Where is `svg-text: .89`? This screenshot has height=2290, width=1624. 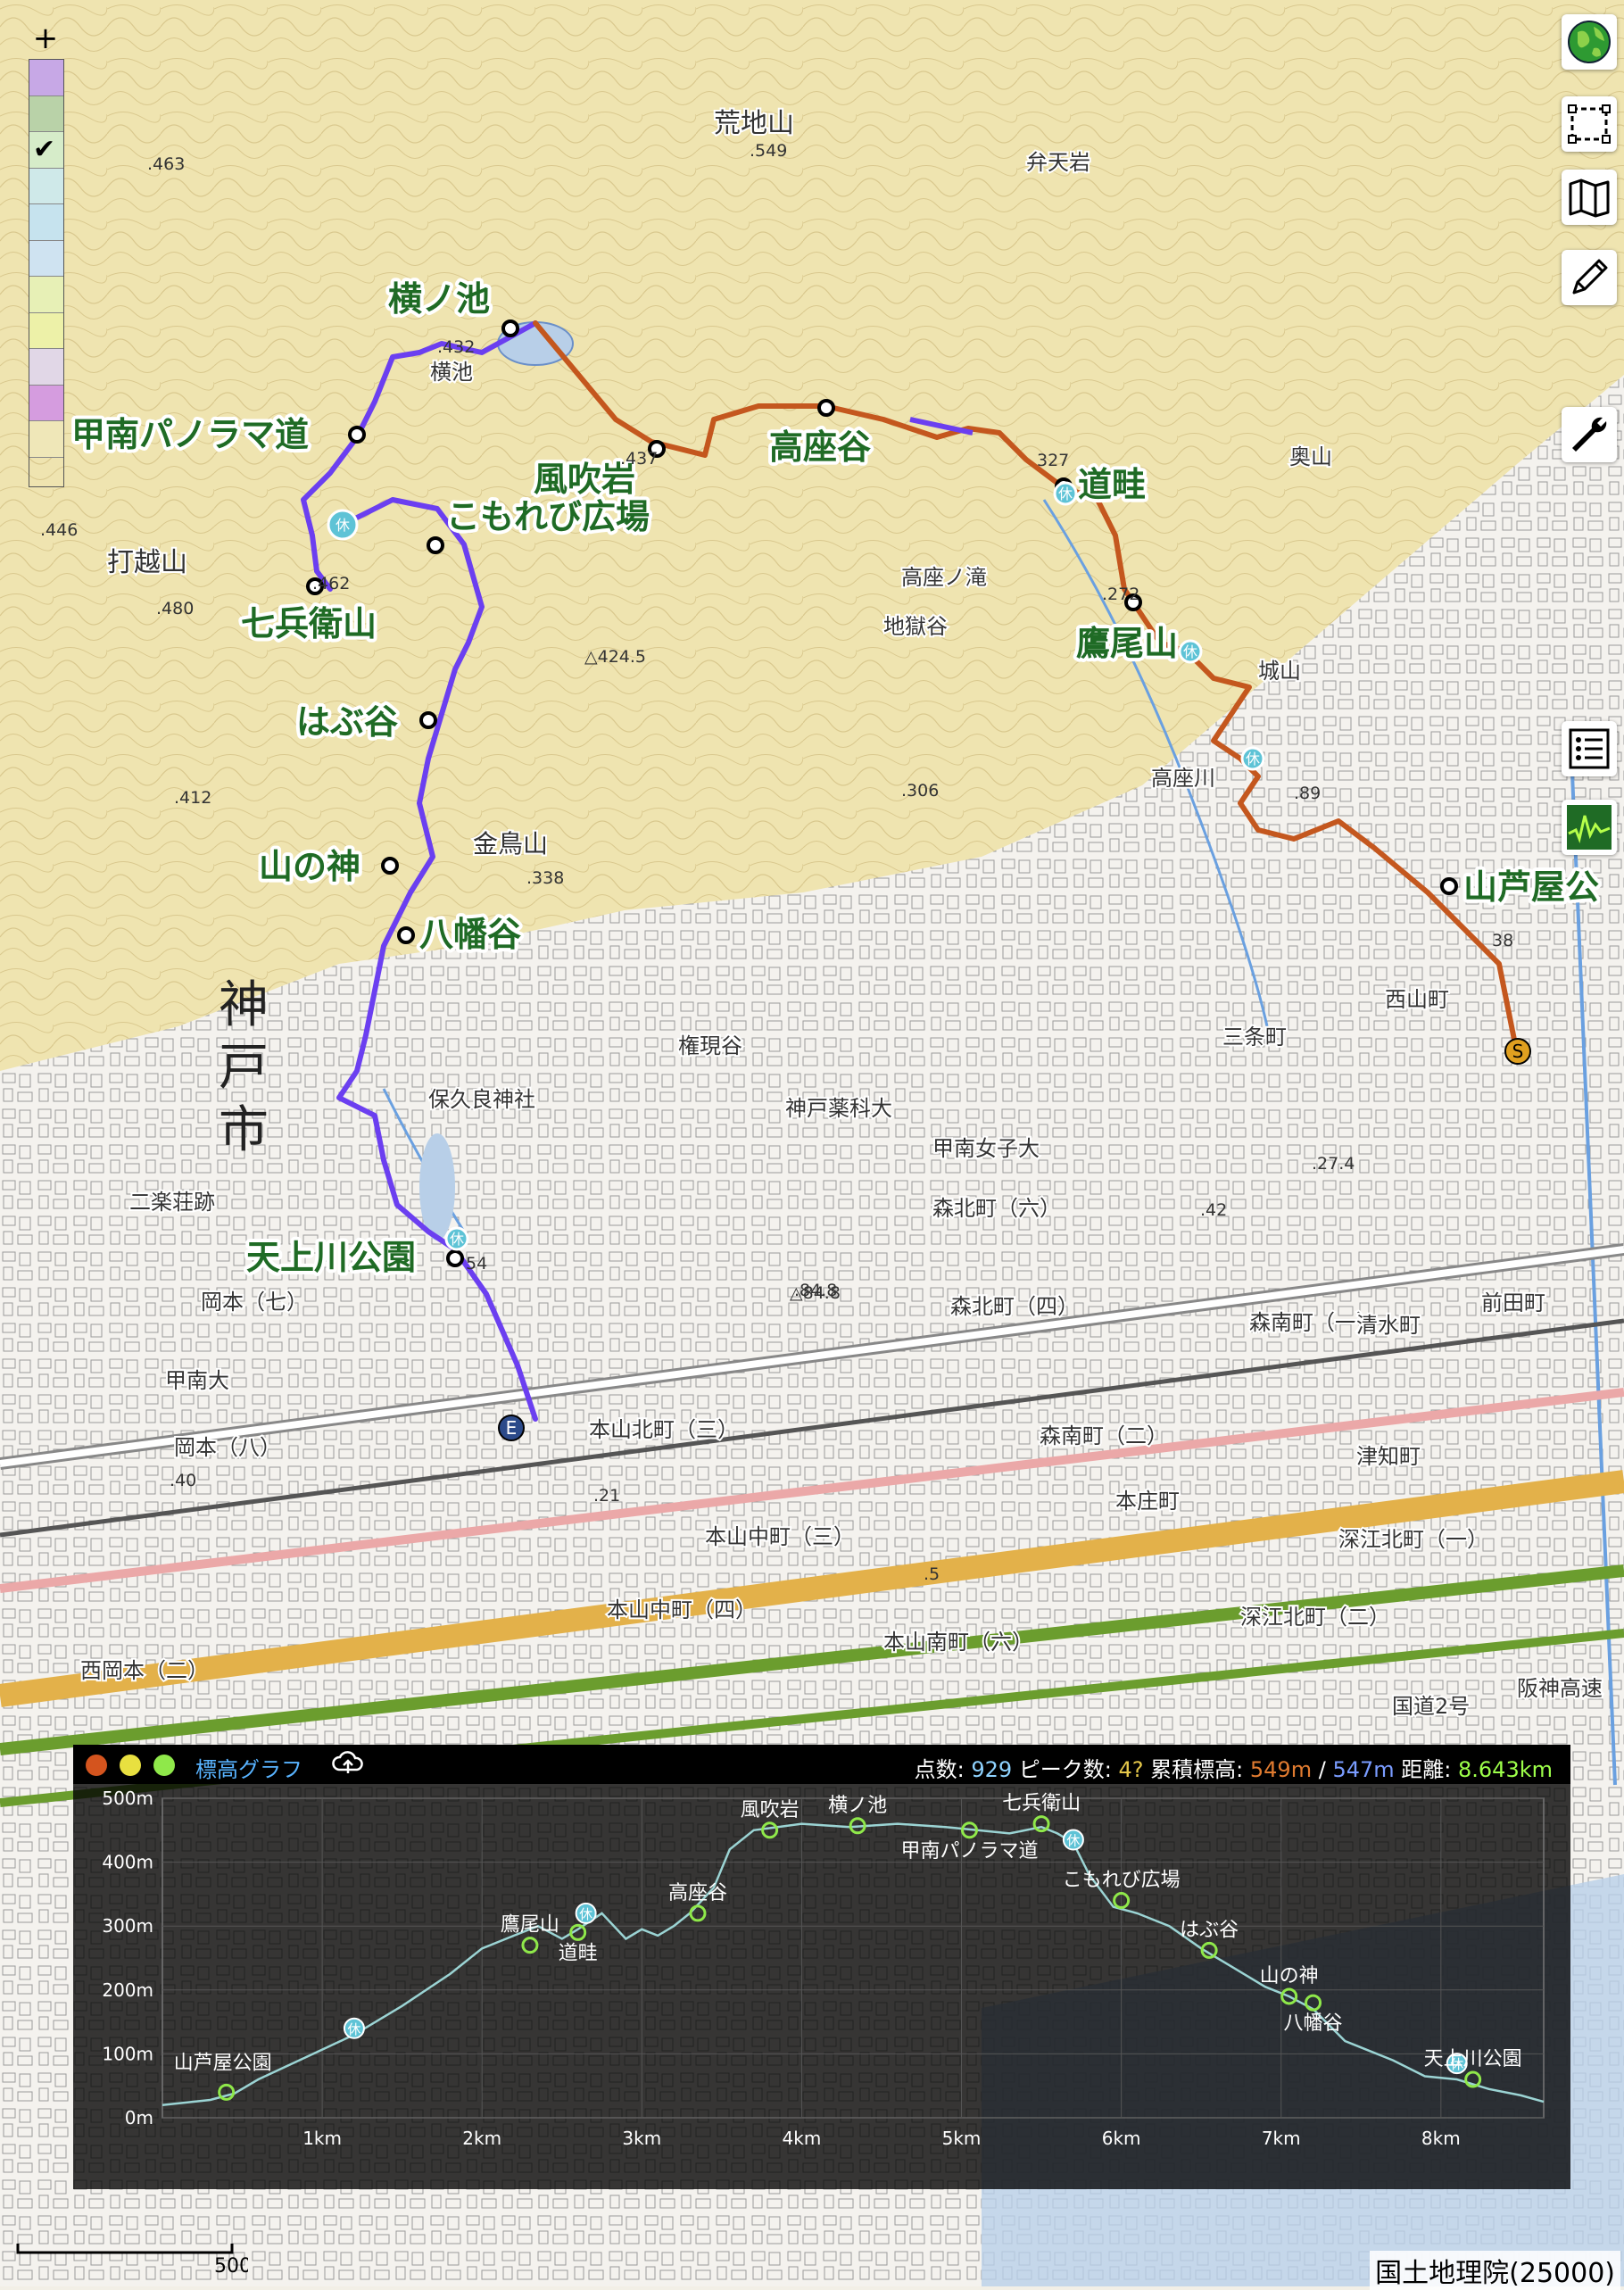
svg-text: .89 is located at coordinates (1307, 793).